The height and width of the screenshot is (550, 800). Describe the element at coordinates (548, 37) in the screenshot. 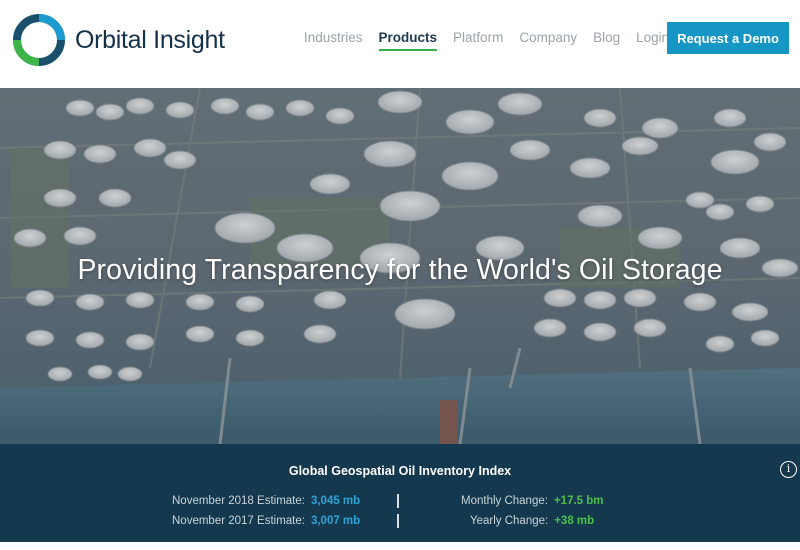

I see `nav-company: Company` at that location.